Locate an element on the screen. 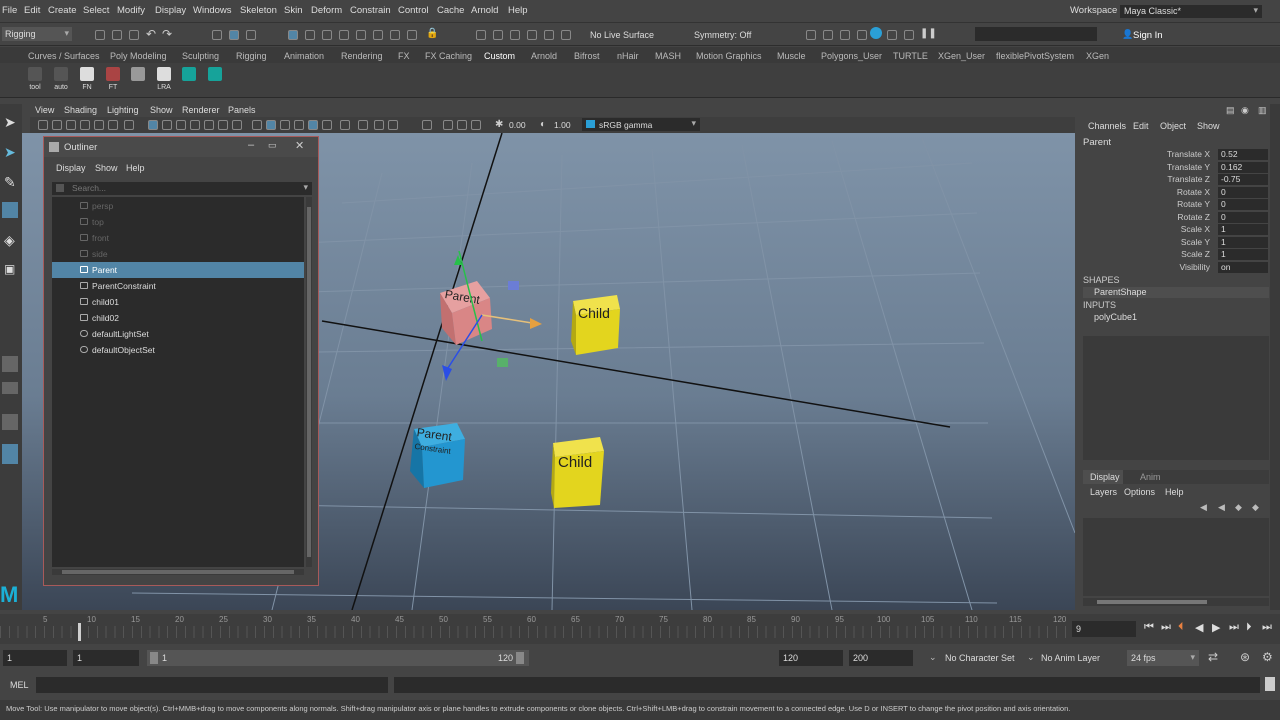  menu-select: Select is located at coordinates (96, 10).